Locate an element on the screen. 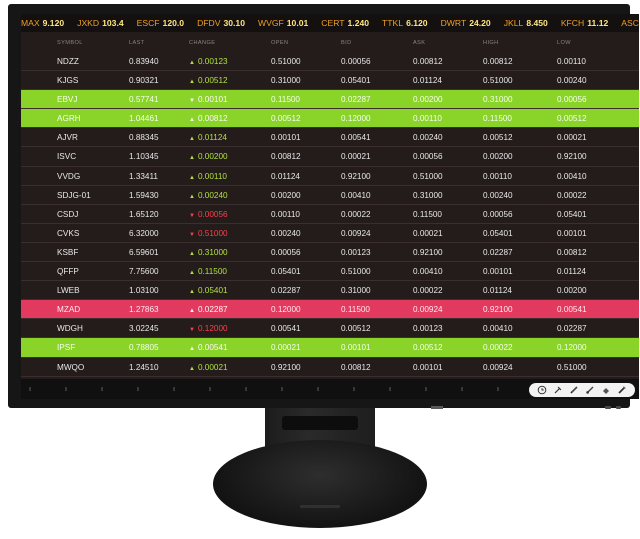 This screenshot has height=539, width=640. change-cell: ▲ 0.00512 is located at coordinates (208, 80).